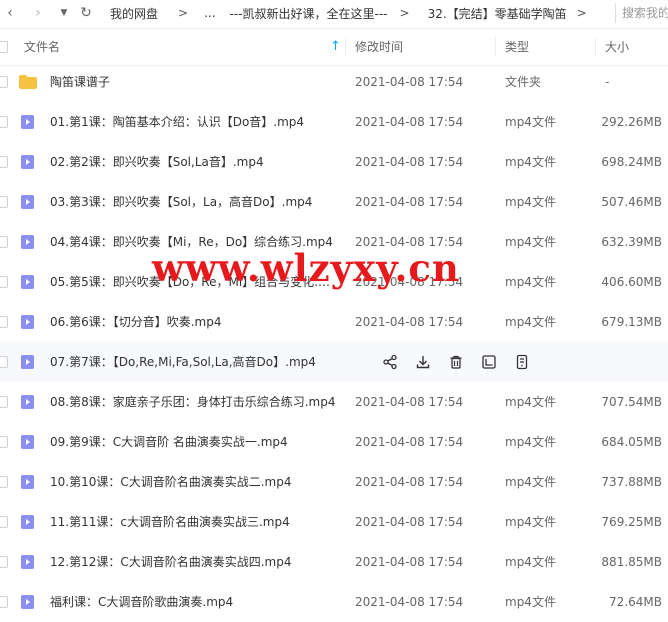  I want to click on column-modified-header: 修改时间, so click(379, 47).